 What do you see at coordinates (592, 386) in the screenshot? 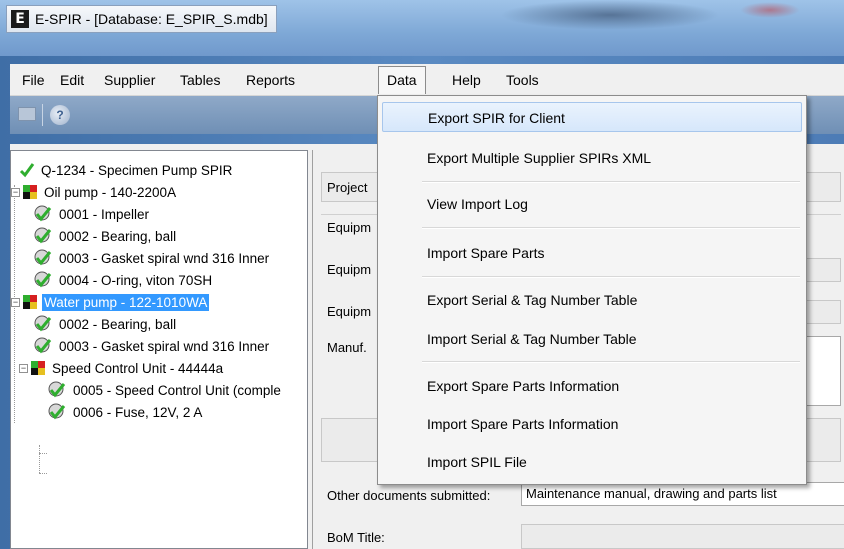
I see `menu-item-export-spare-parts-info: Export Spare Parts Information` at bounding box center [592, 386].